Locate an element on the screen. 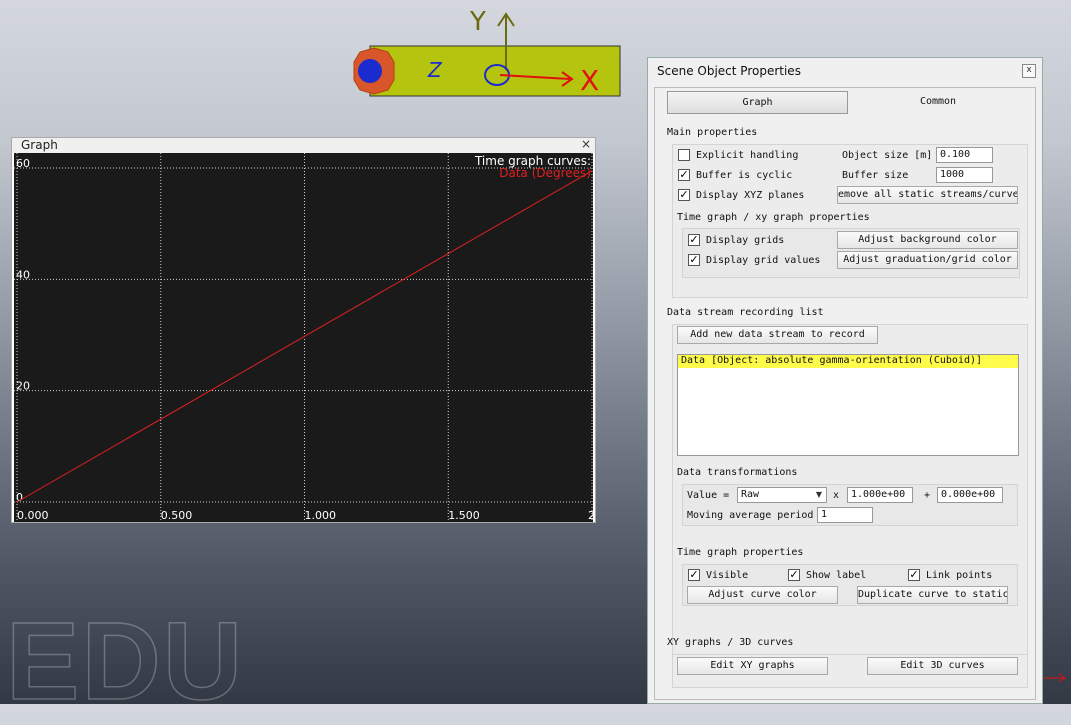 The width and height of the screenshot is (1071, 725). world-x-axis-arrow is located at coordinates (1055, 677).